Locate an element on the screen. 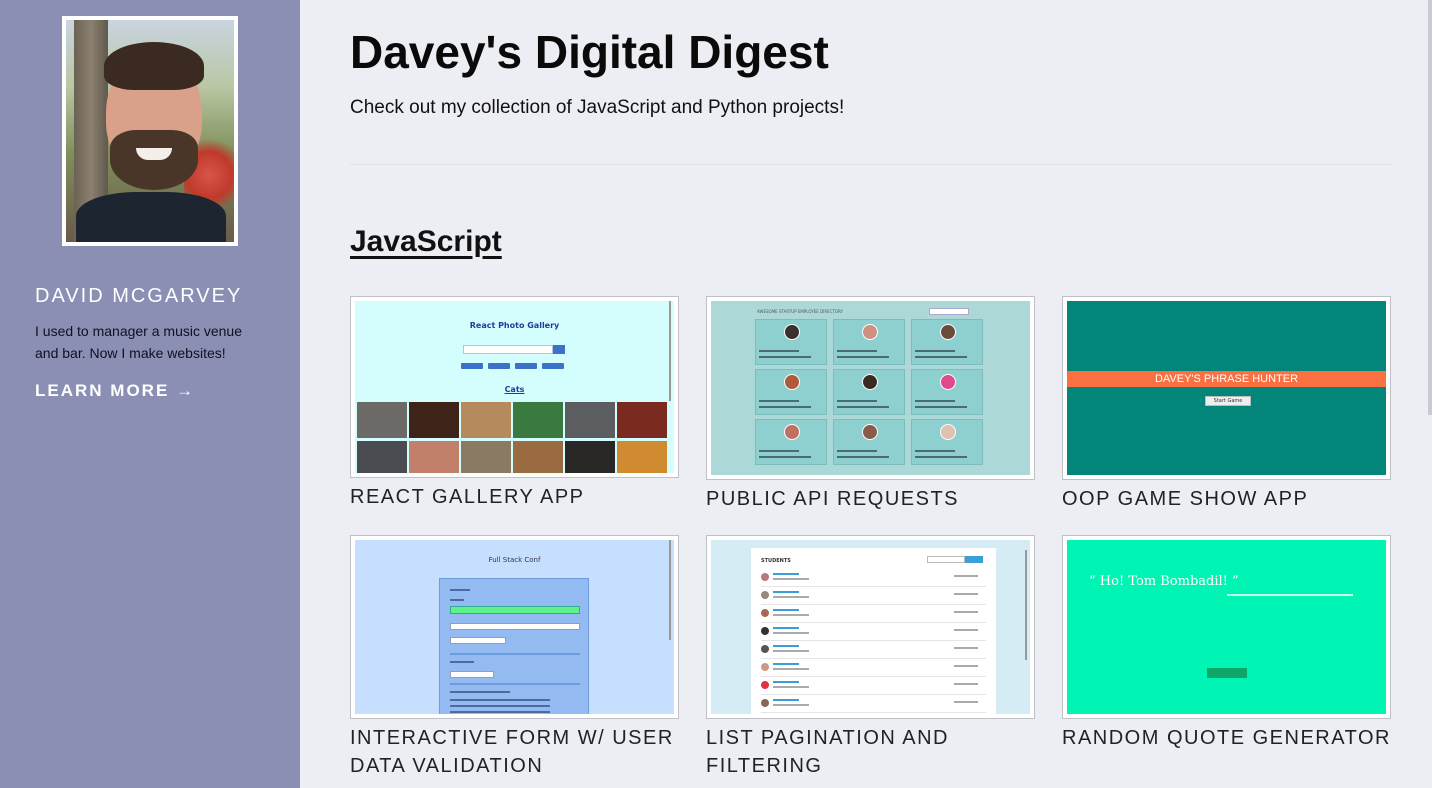 This screenshot has height=788, width=1432. project-title: REACT GALLERY APP is located at coordinates (514, 497).